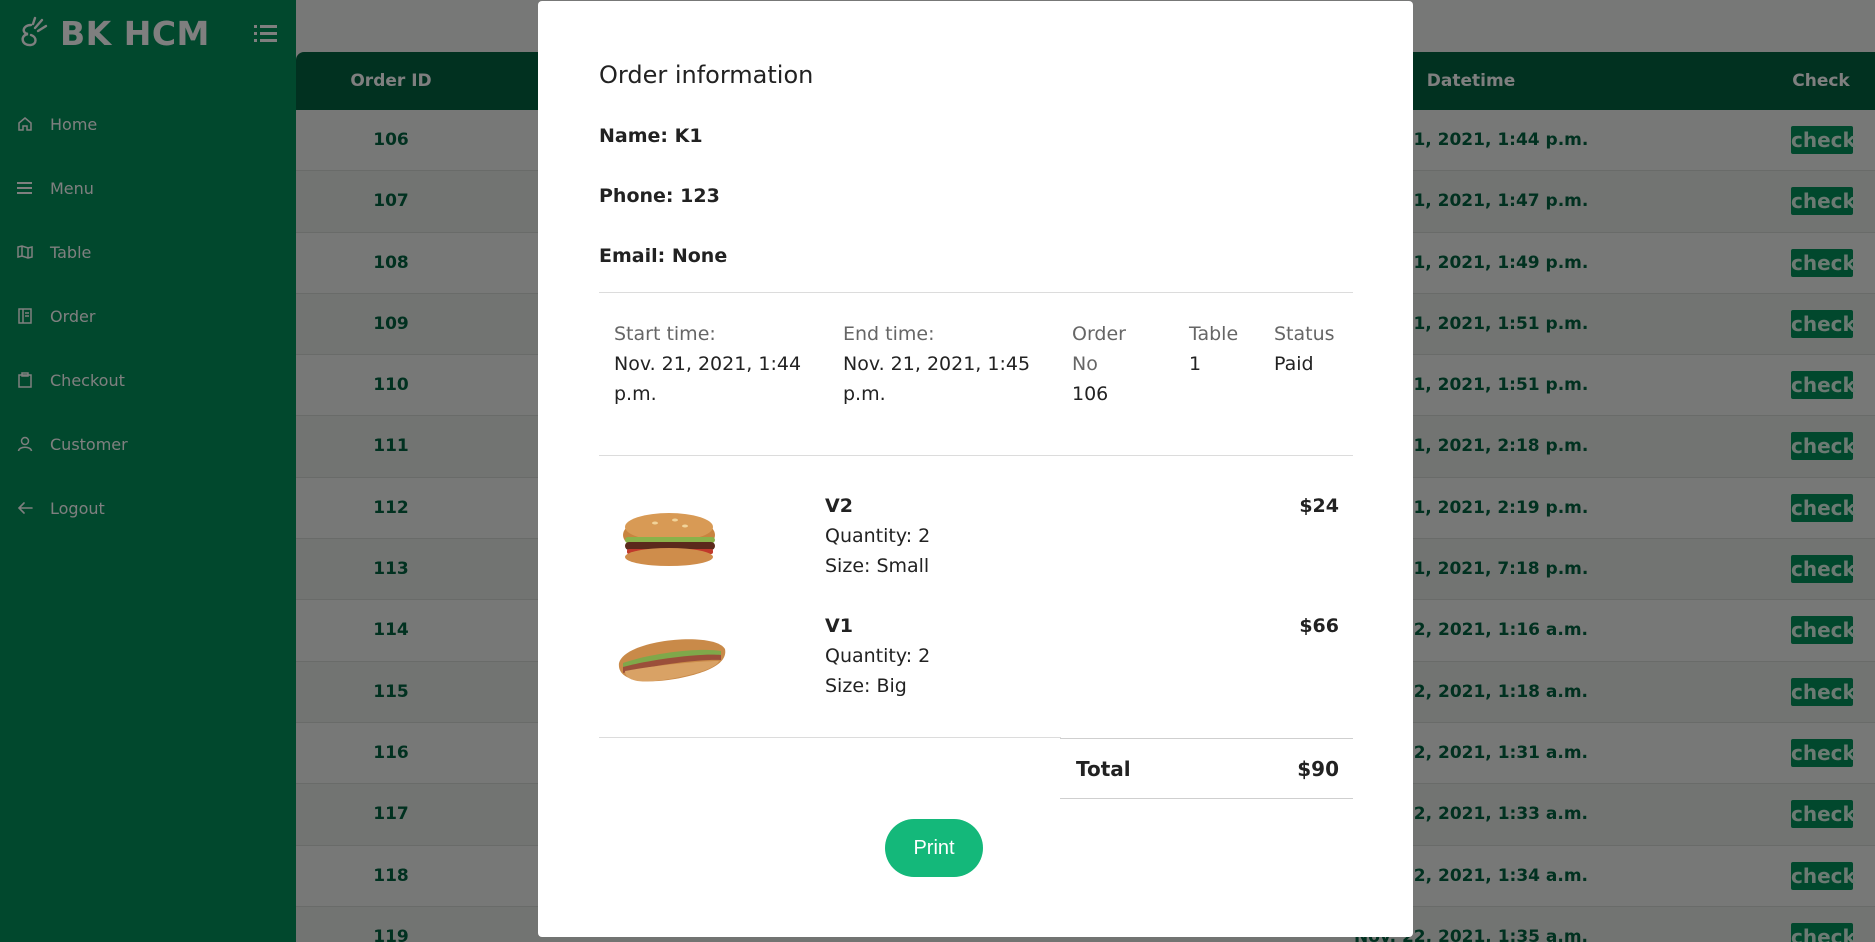  What do you see at coordinates (976, 660) in the screenshot?
I see `order-item: V1 Quantity: 2 Size: Big $66` at bounding box center [976, 660].